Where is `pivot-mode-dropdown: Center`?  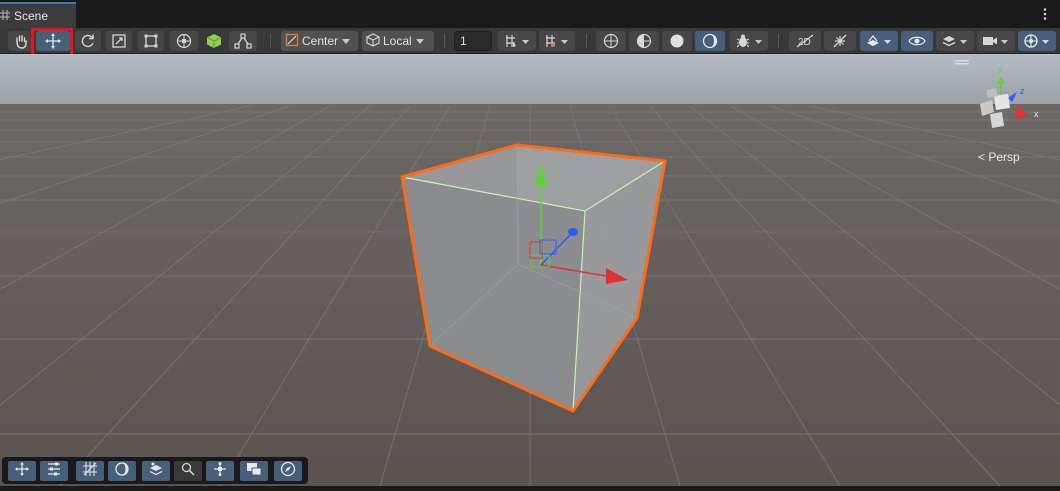 pivot-mode-dropdown: Center is located at coordinates (319, 41).